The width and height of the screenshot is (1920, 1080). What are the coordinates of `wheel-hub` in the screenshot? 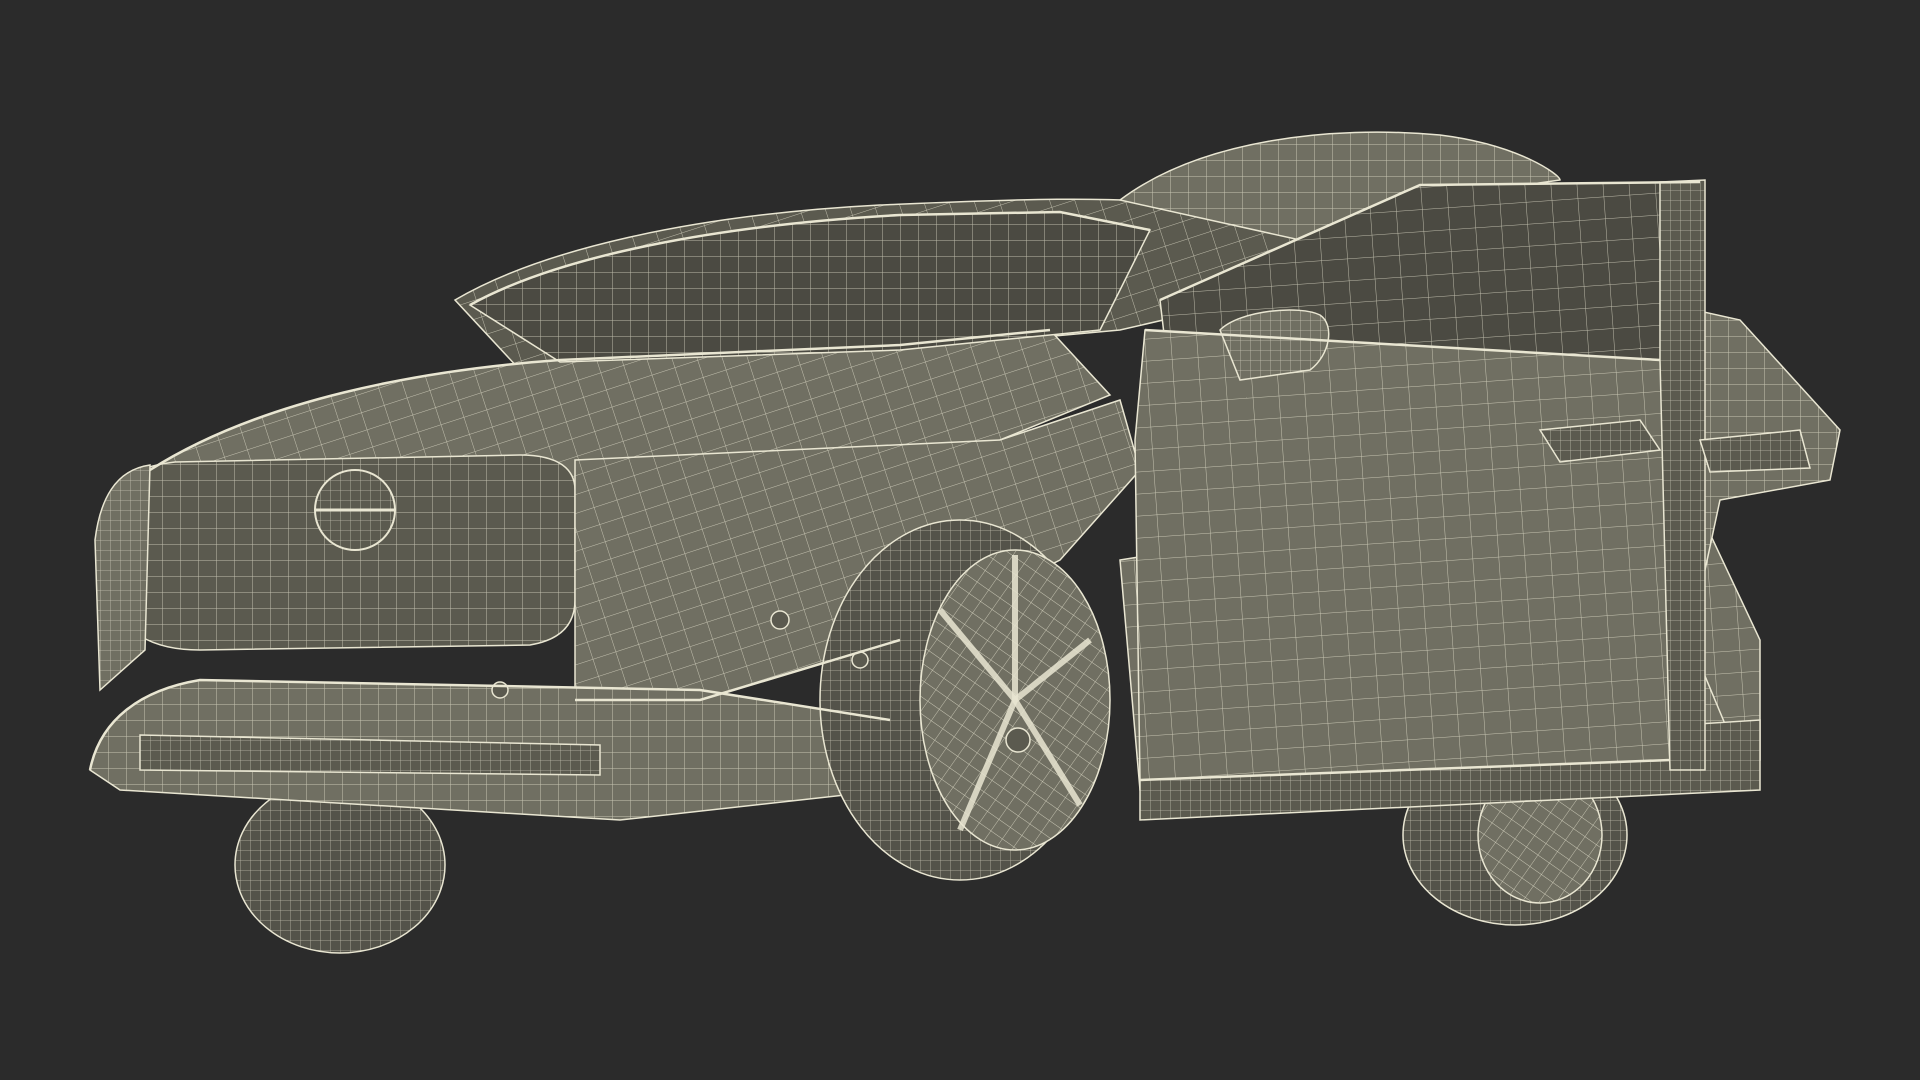 It's located at (1018, 740).